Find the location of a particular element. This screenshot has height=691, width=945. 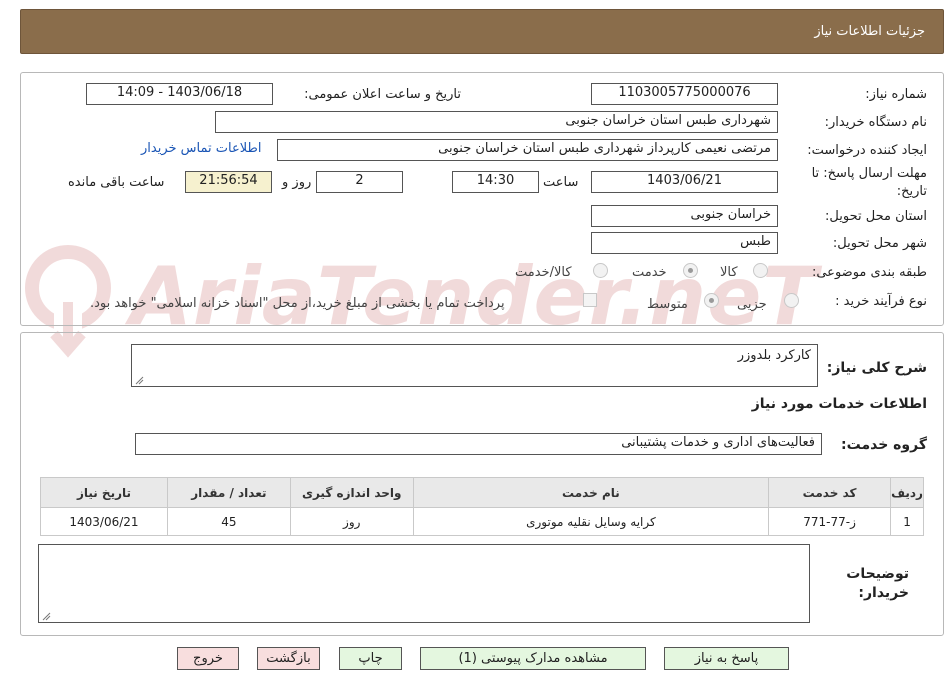

need-number-label: شماره نیاز: is located at coordinates (896, 94).